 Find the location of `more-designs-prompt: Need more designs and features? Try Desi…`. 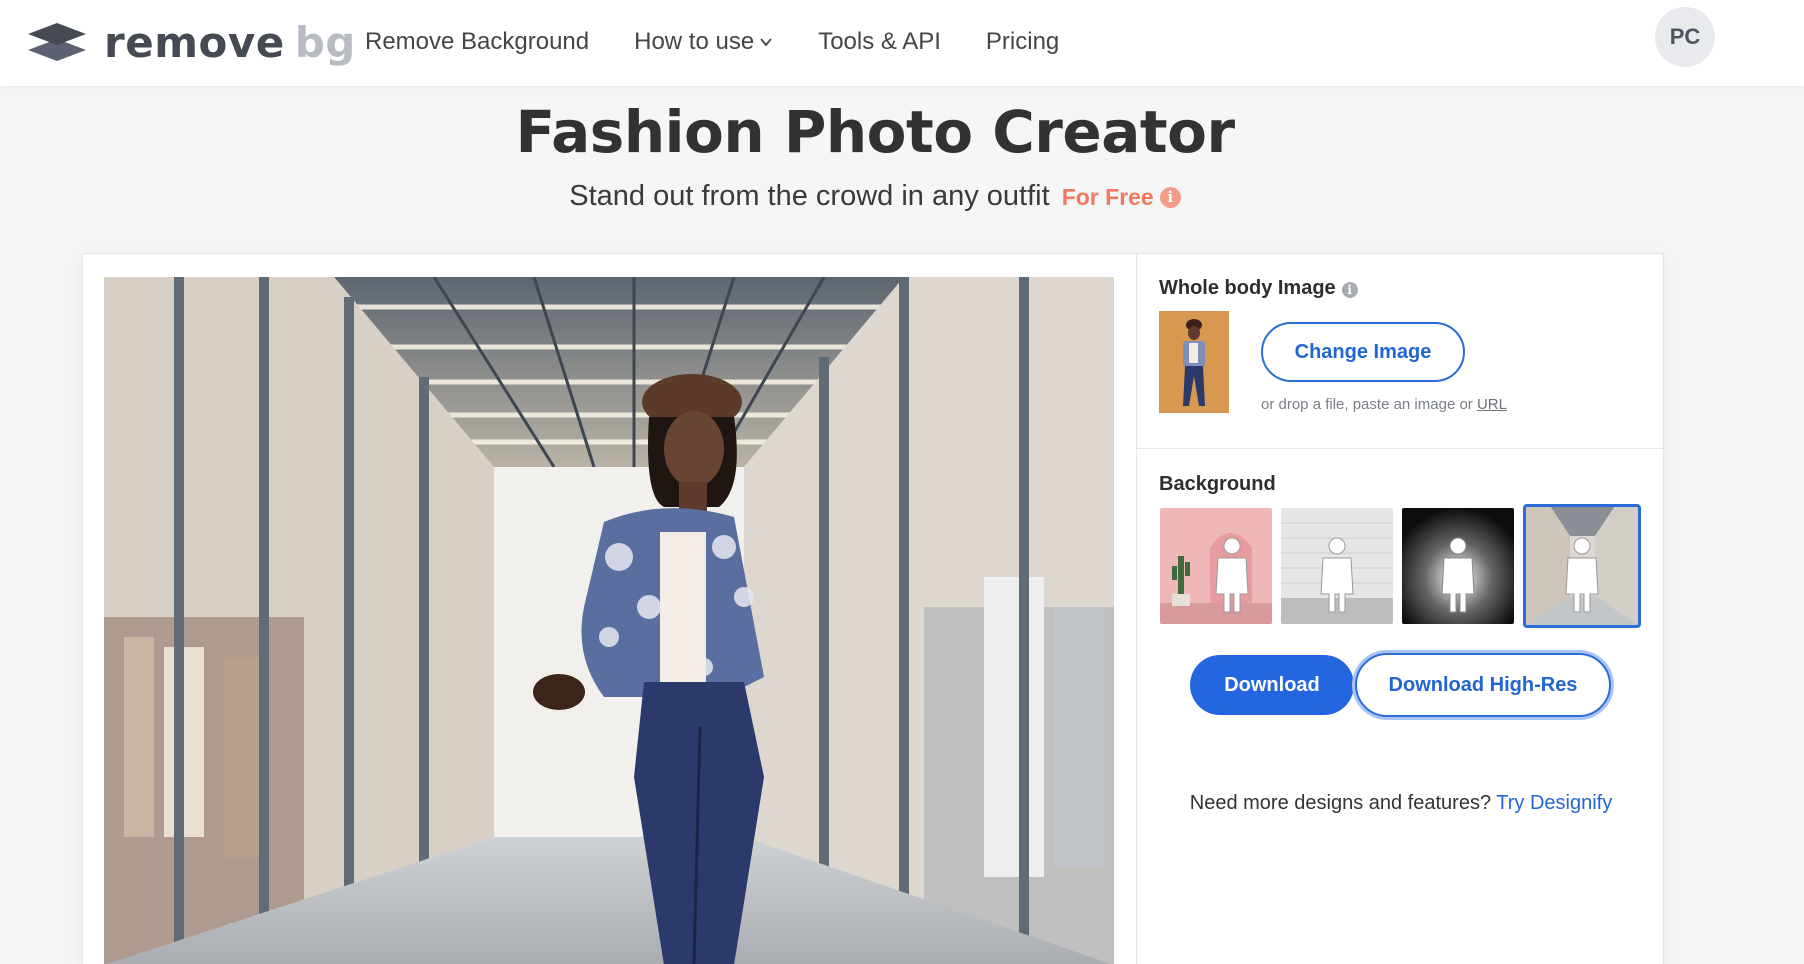

more-designs-prompt: Need more designs and features? Try Desi… is located at coordinates (1401, 803).